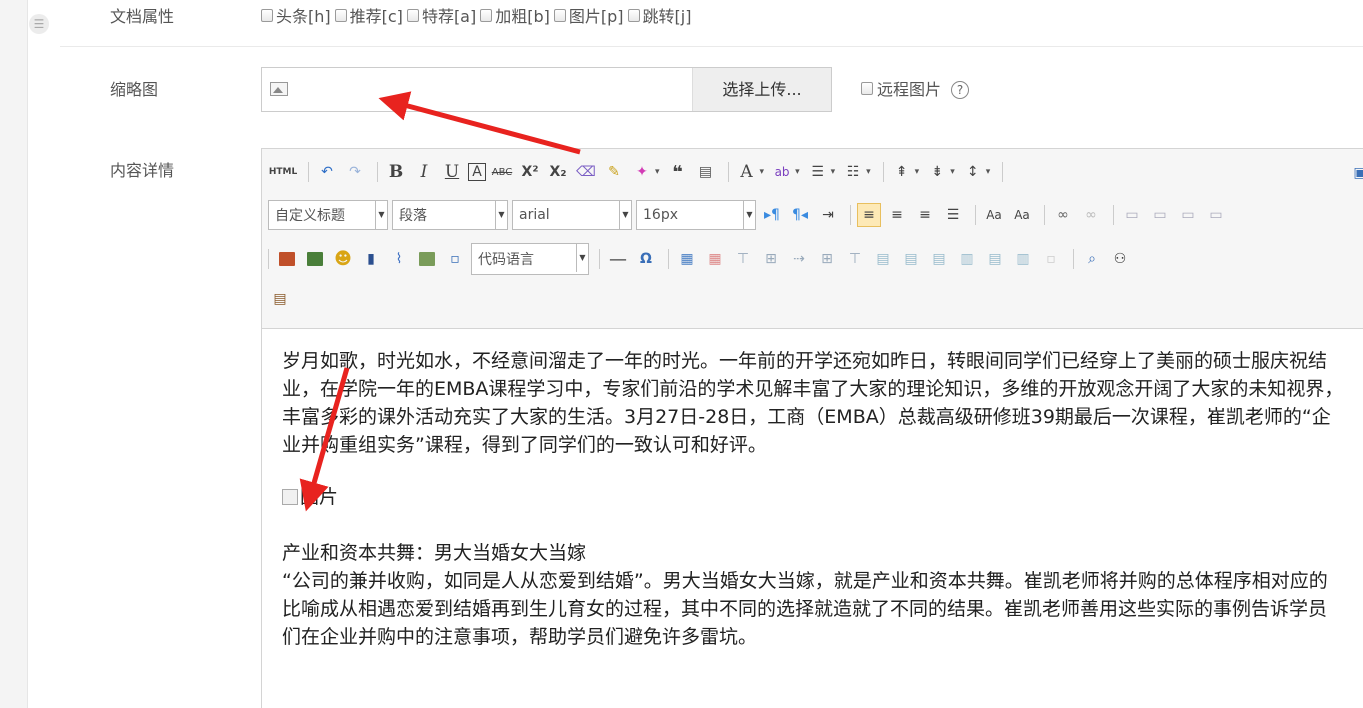 This screenshot has height=708, width=1363. I want to click on insert-frame-icon, so click(427, 259).